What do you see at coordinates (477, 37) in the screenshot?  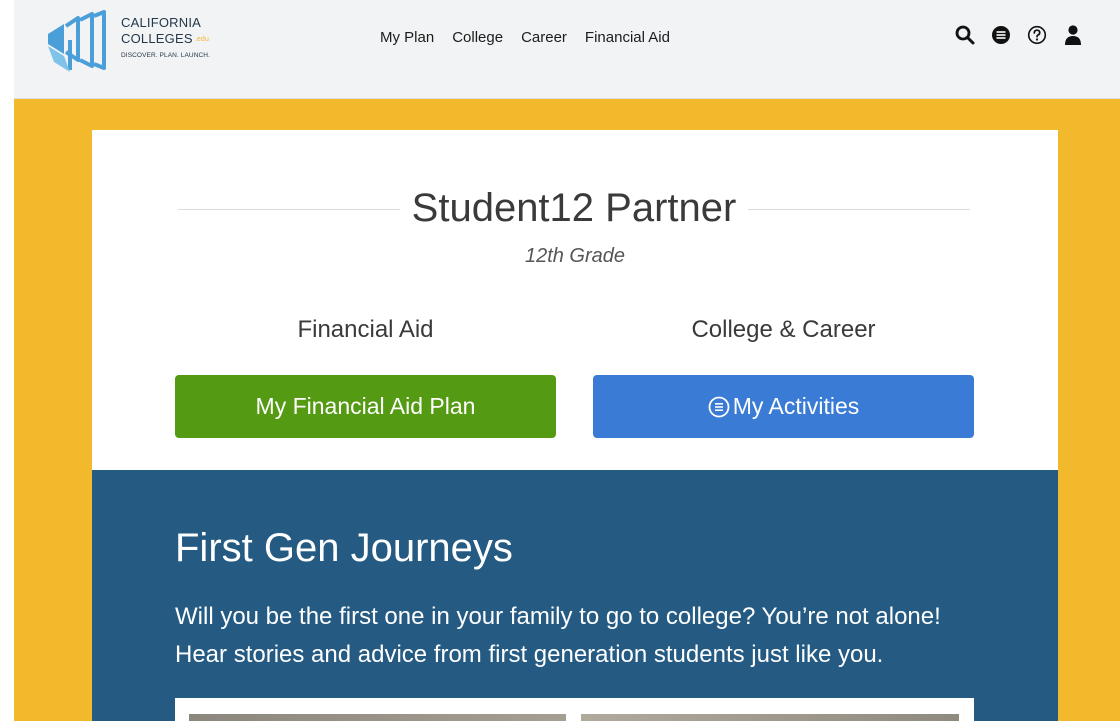 I see `nav-item-college: College` at bounding box center [477, 37].